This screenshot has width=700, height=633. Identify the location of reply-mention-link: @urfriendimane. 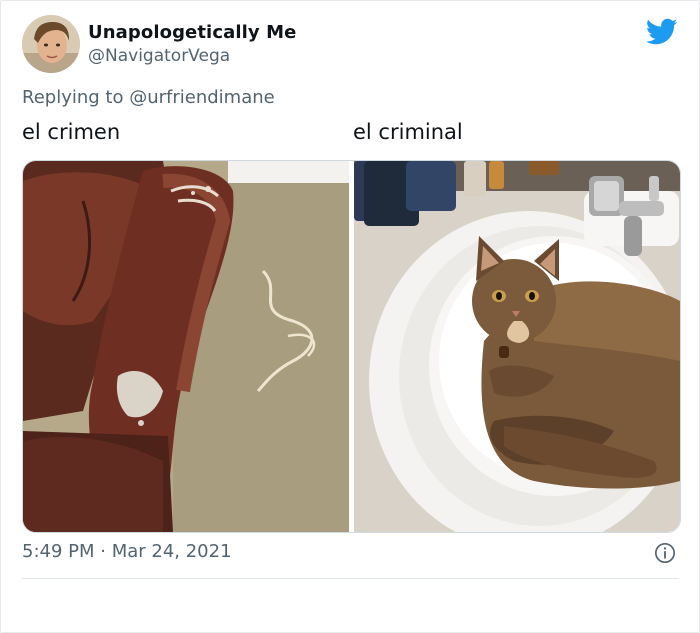
(202, 97).